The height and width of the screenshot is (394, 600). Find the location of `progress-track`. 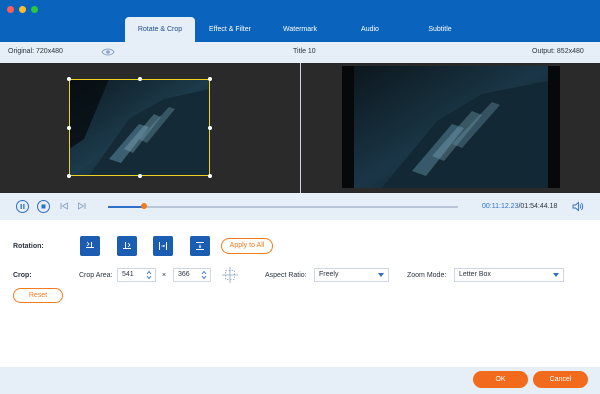

progress-track is located at coordinates (283, 207).